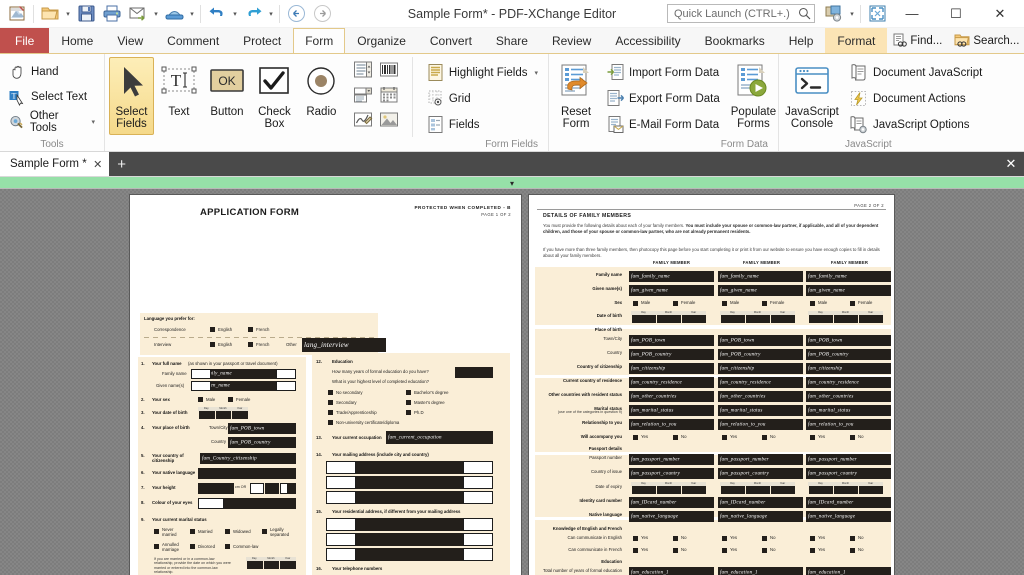  Describe the element at coordinates (671, 290) in the screenshot. I see `page2-field-1: fam_given_name` at that location.